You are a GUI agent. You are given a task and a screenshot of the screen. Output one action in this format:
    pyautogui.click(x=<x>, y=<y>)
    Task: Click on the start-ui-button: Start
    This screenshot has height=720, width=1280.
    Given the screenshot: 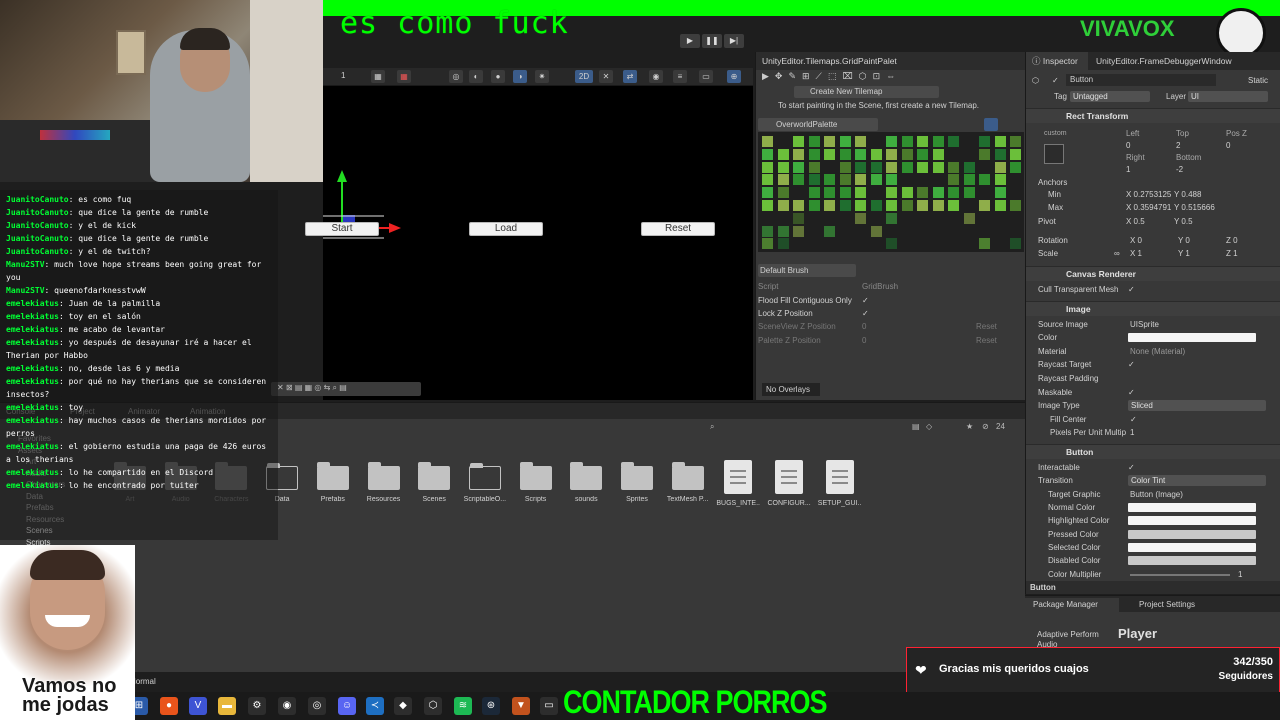 What is the action you would take?
    pyautogui.click(x=342, y=229)
    